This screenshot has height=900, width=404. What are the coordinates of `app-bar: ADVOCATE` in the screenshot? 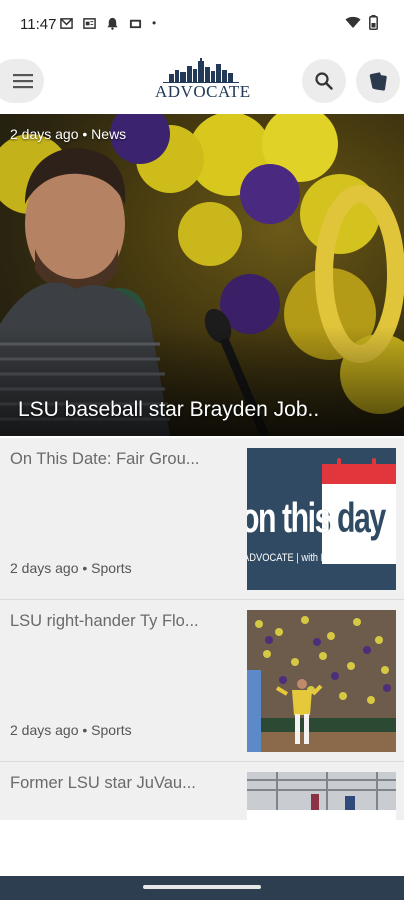 It's located at (202, 81).